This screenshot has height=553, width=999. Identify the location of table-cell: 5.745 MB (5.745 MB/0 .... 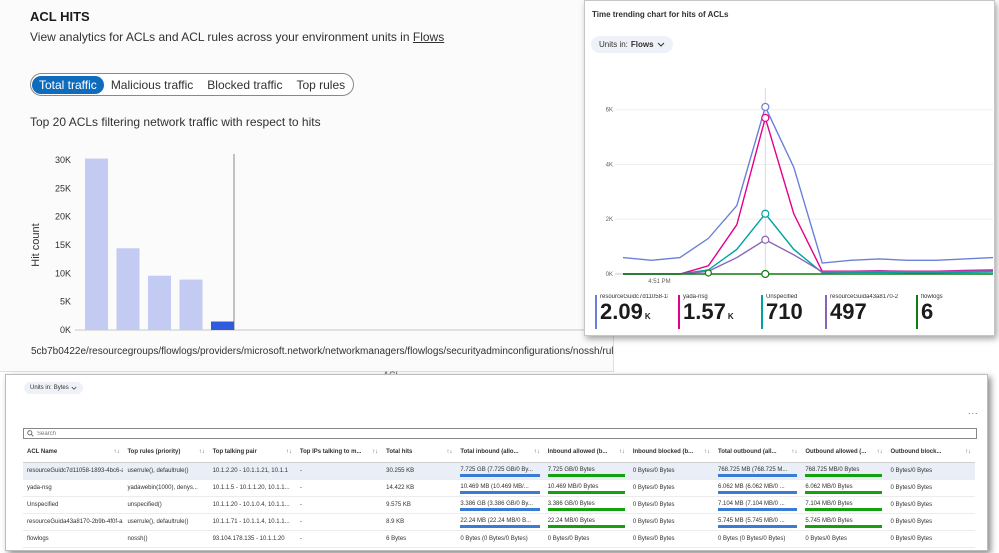
(757, 522).